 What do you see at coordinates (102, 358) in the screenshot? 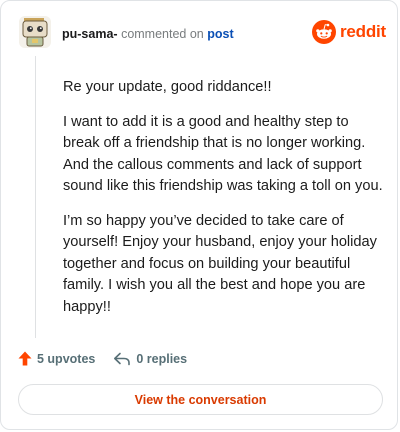
I see `comment-actions: 5 upvotes 0 replies` at bounding box center [102, 358].